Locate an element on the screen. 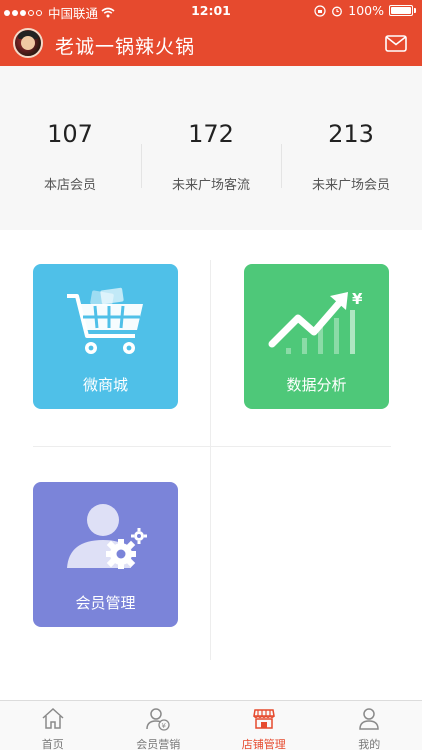 Image resolution: width=422 pixels, height=750 pixels. top-bar: 中国联通 12:01 100% 老诚一锅辣火锅 is located at coordinates (211, 33).